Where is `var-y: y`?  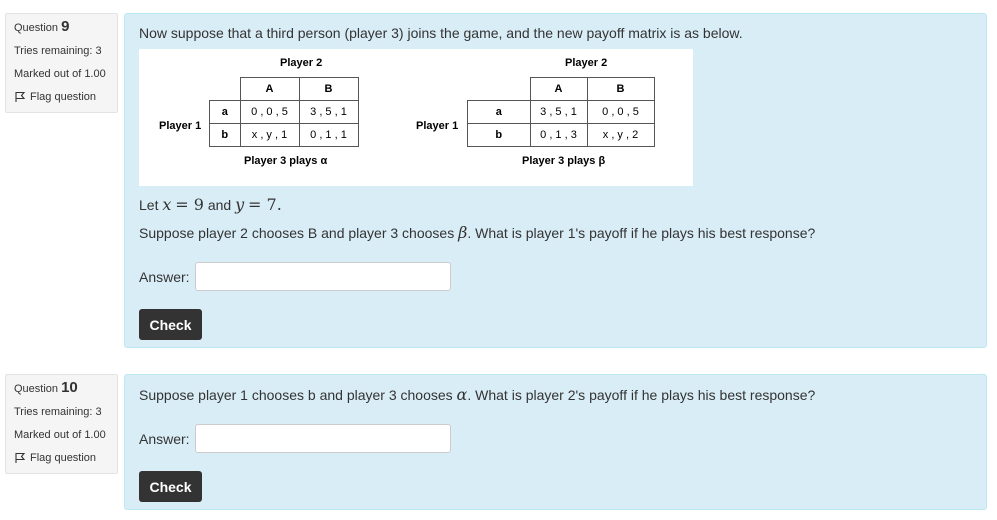
var-y: y is located at coordinates (240, 204).